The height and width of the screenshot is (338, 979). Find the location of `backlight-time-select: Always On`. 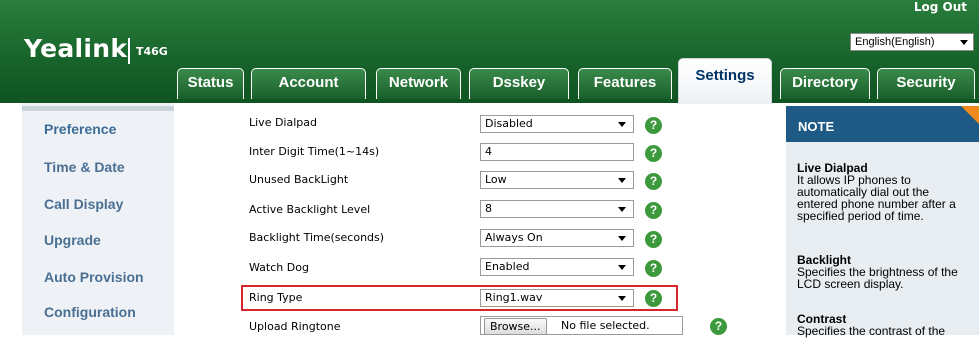

backlight-time-select: Always On is located at coordinates (557, 238).